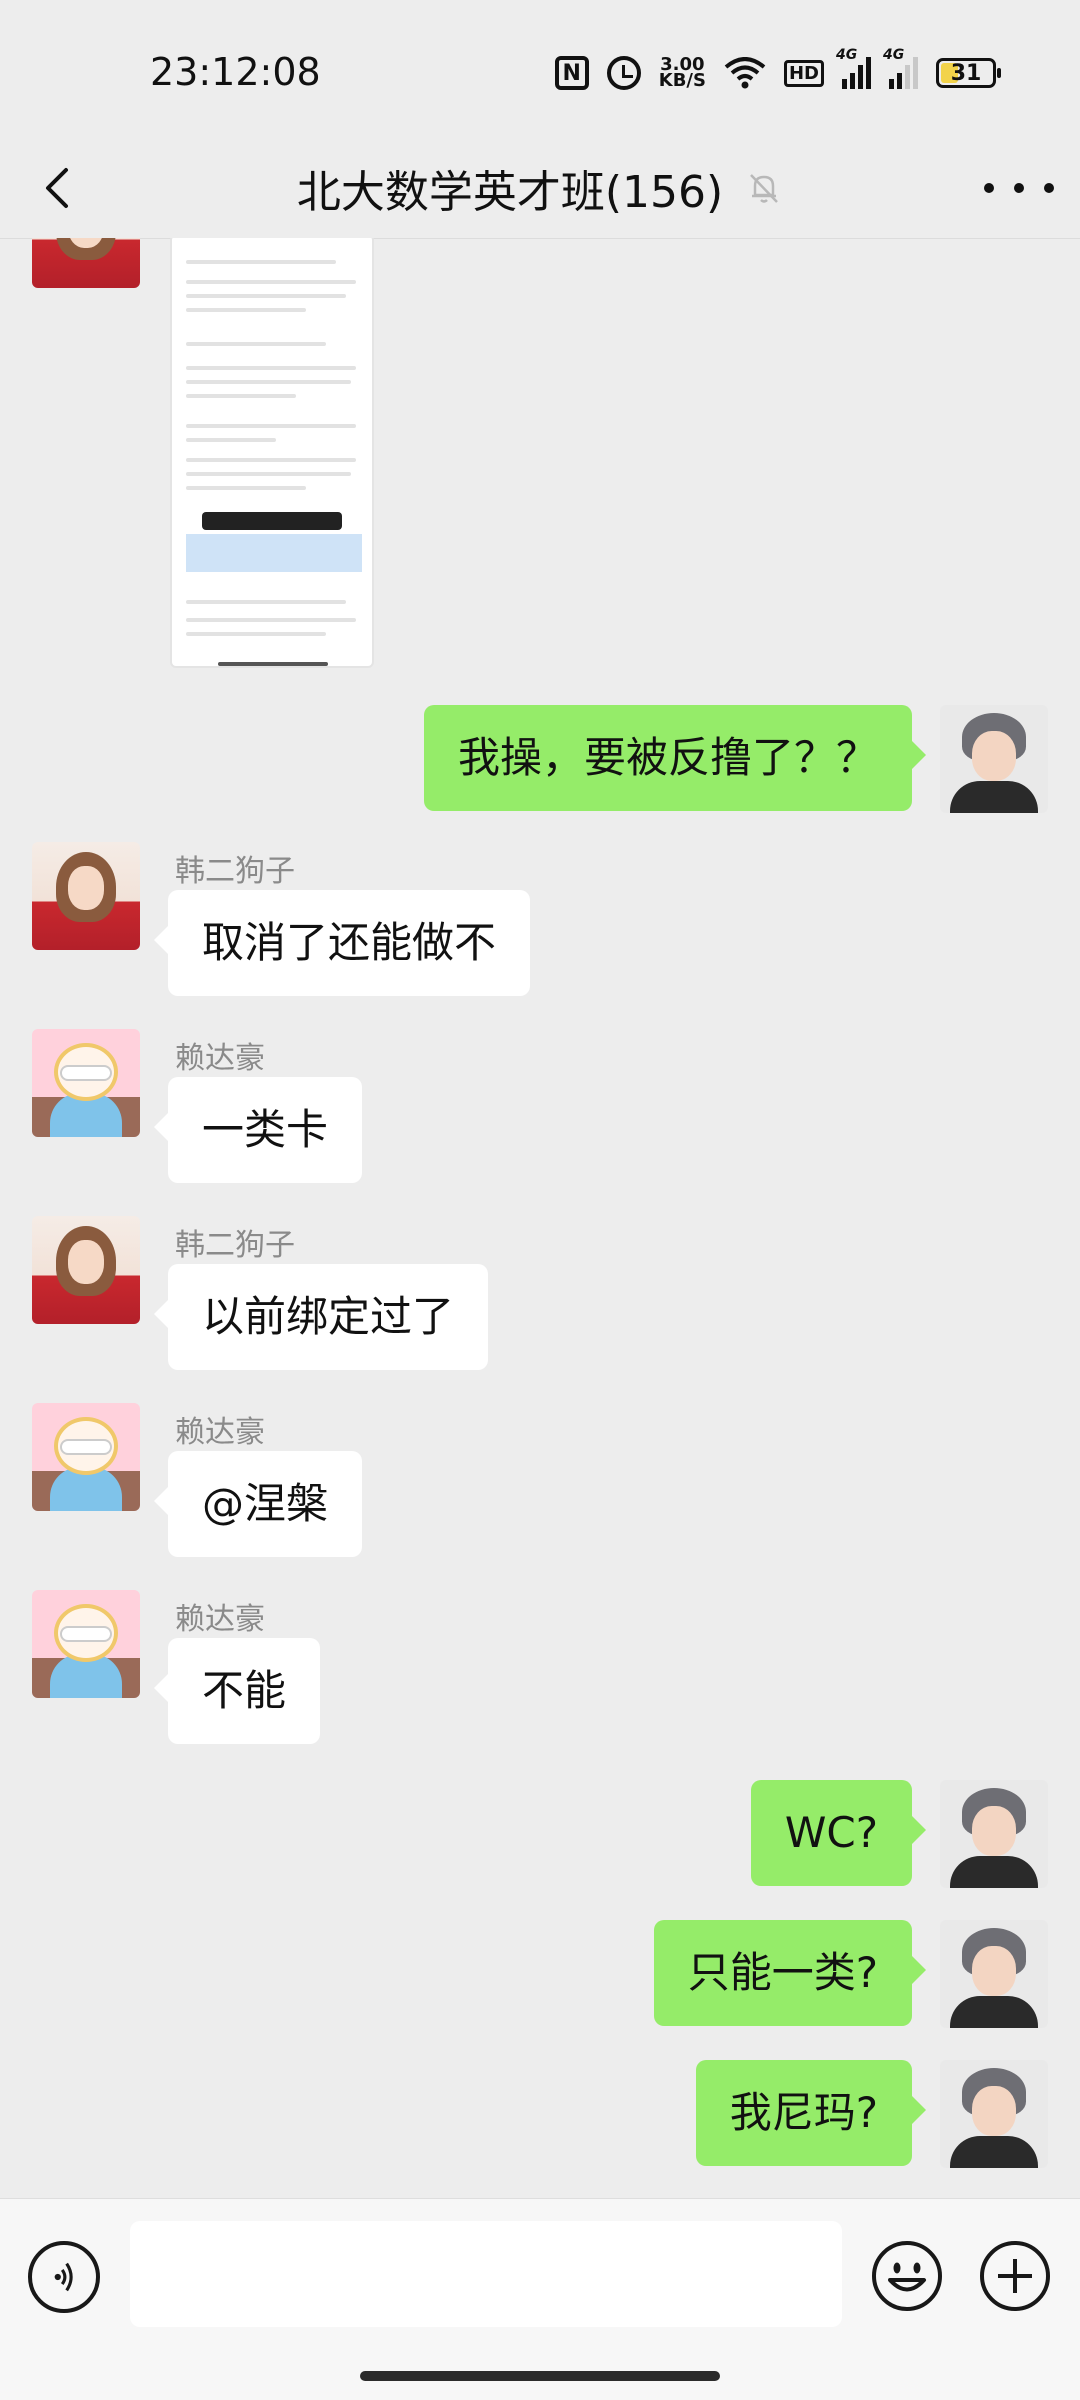 The width and height of the screenshot is (1080, 2400). Describe the element at coordinates (486, 2274) in the screenshot. I see `message-input` at that location.